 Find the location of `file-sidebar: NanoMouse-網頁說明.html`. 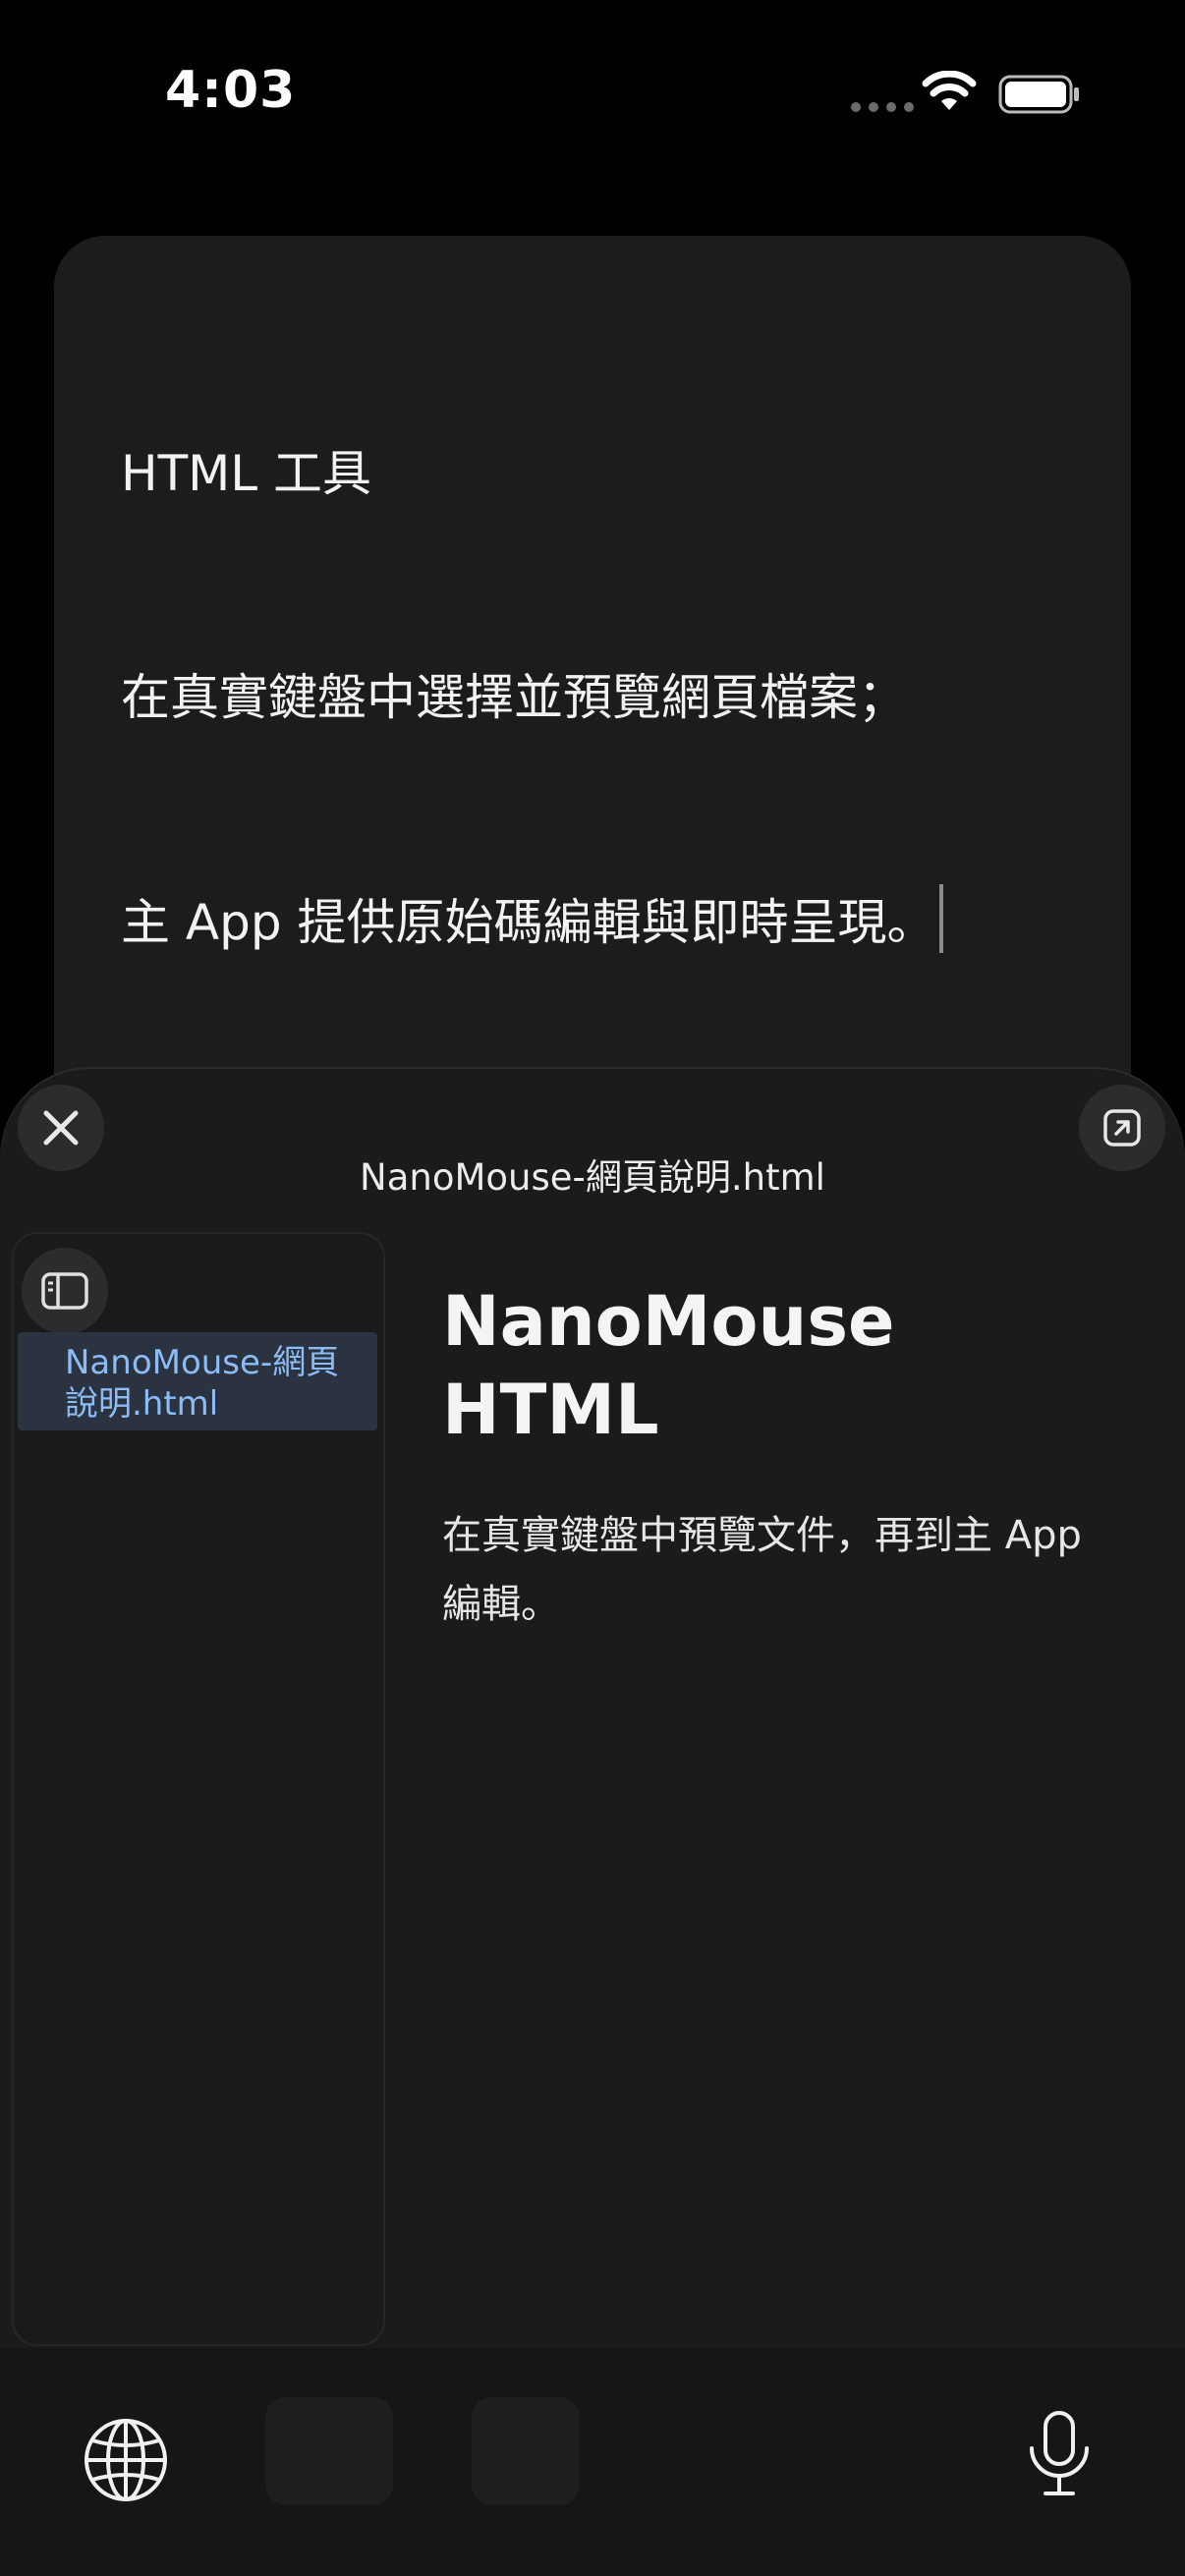

file-sidebar: NanoMouse-網頁說明.html is located at coordinates (199, 1789).